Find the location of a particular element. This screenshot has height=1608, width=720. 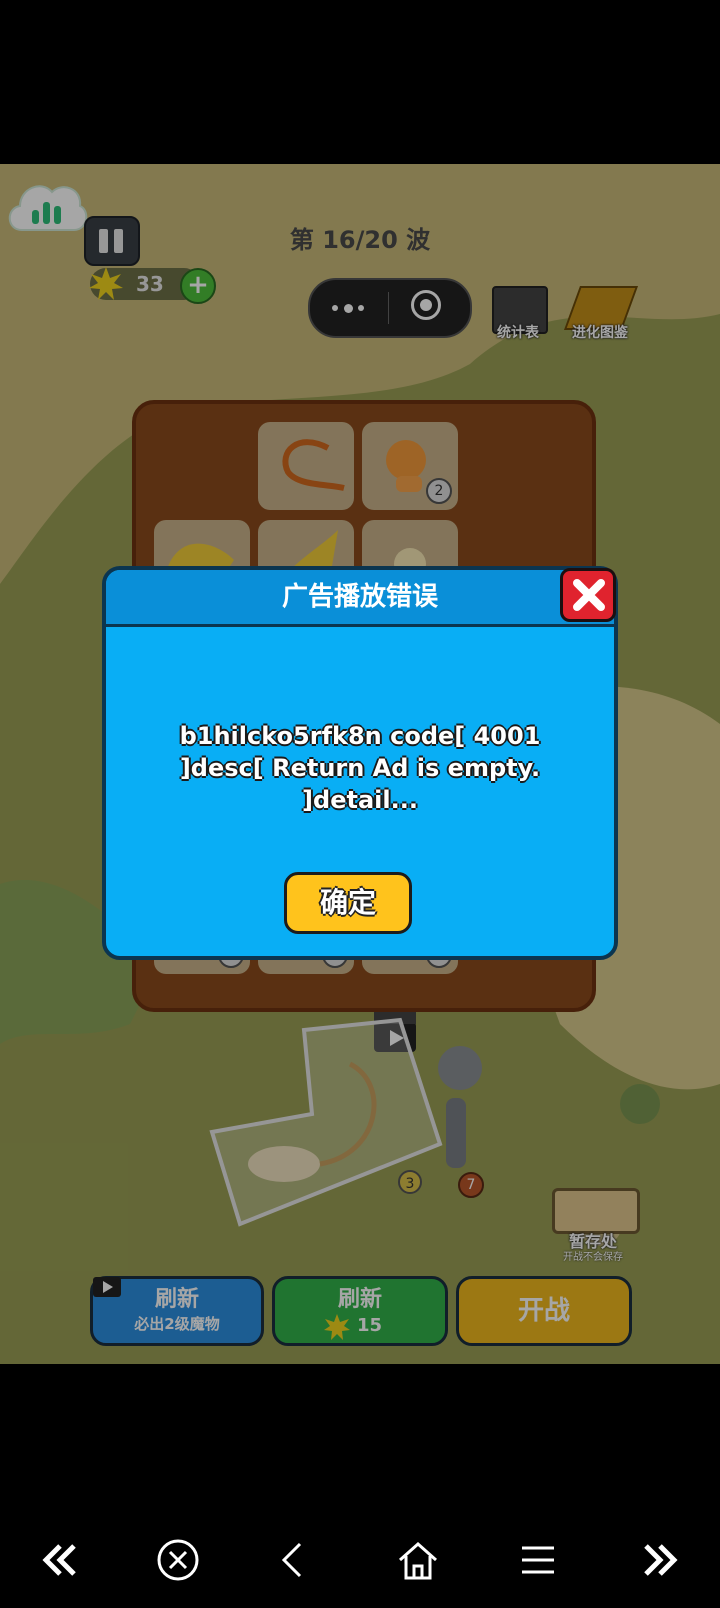

close-circle-icon is located at coordinates (178, 1560).